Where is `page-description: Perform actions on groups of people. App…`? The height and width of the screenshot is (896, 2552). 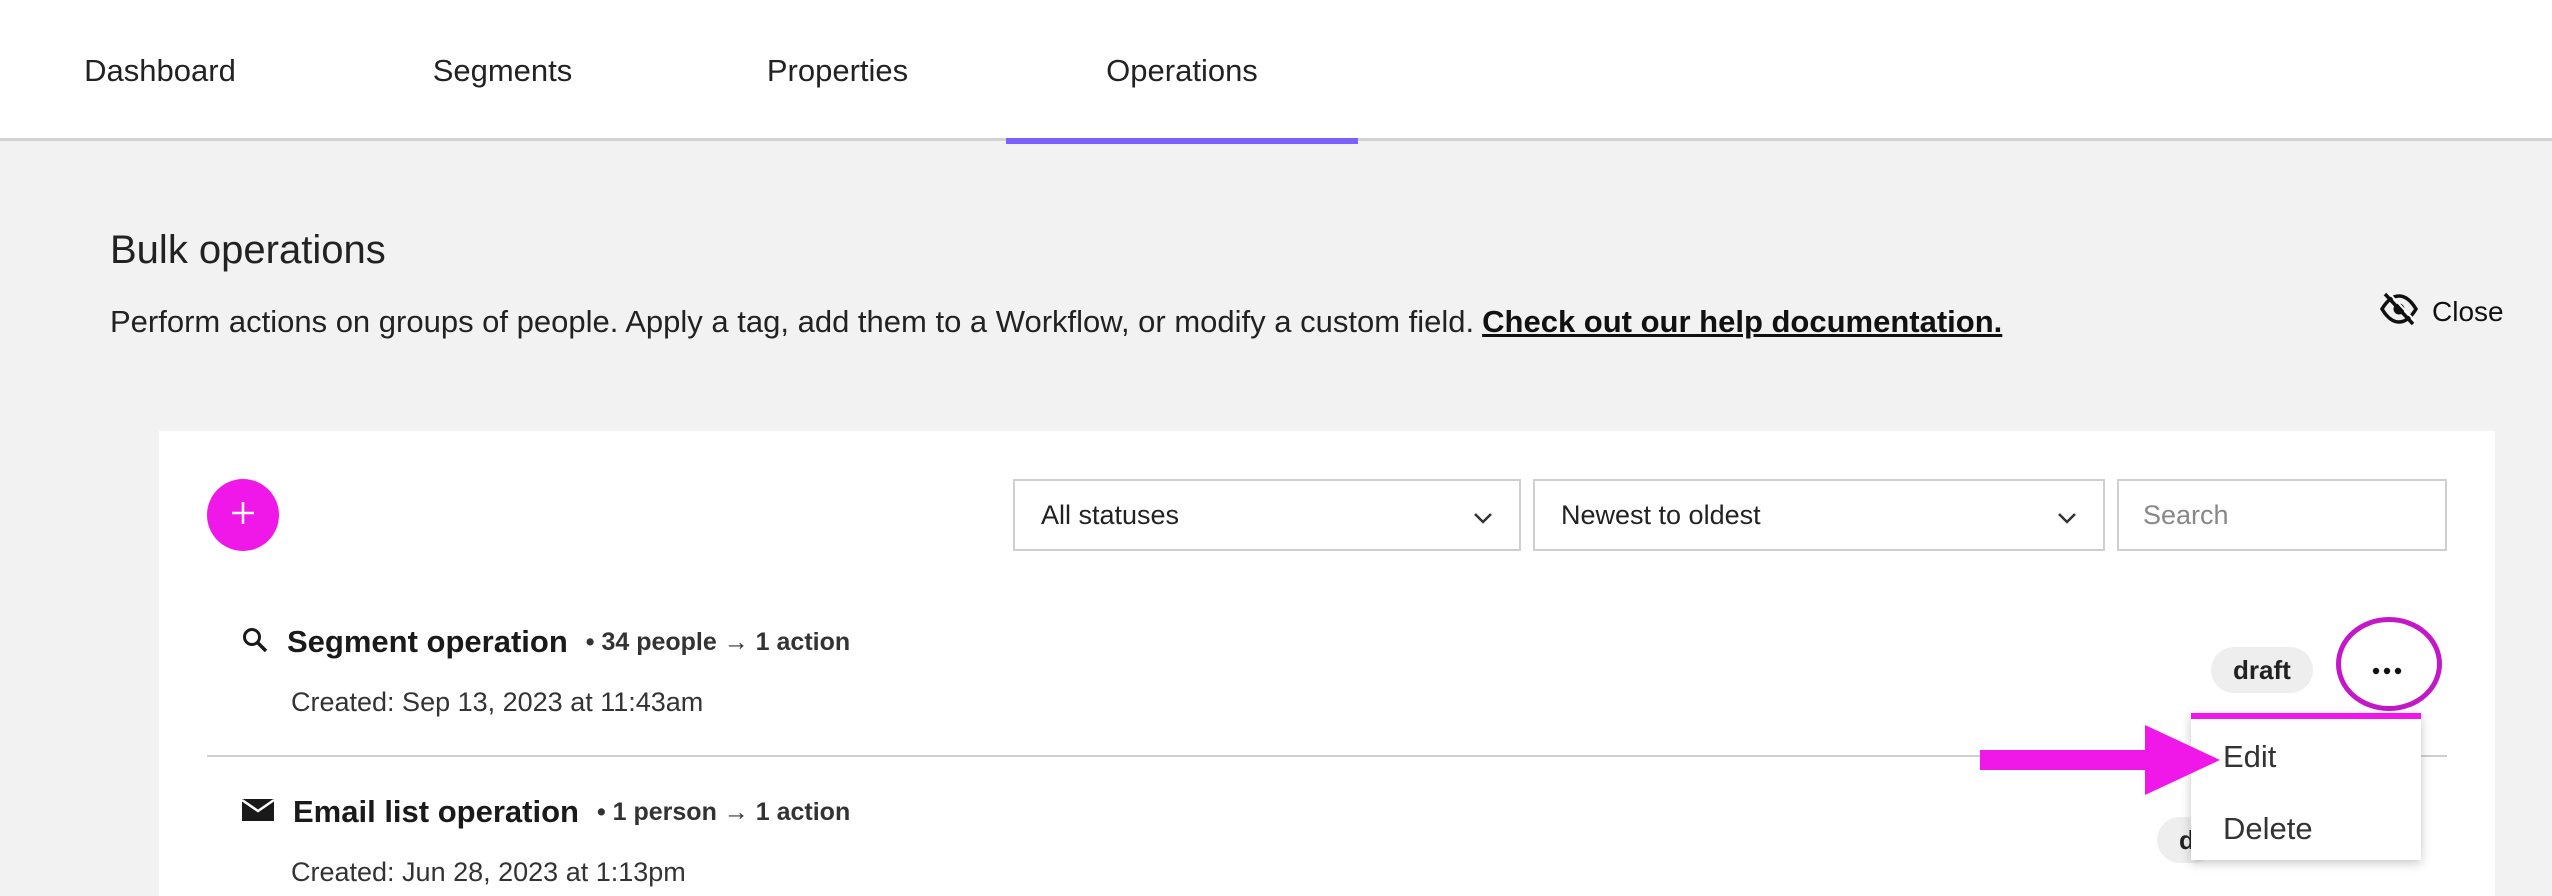 page-description: Perform actions on groups of people. App… is located at coordinates (1056, 322).